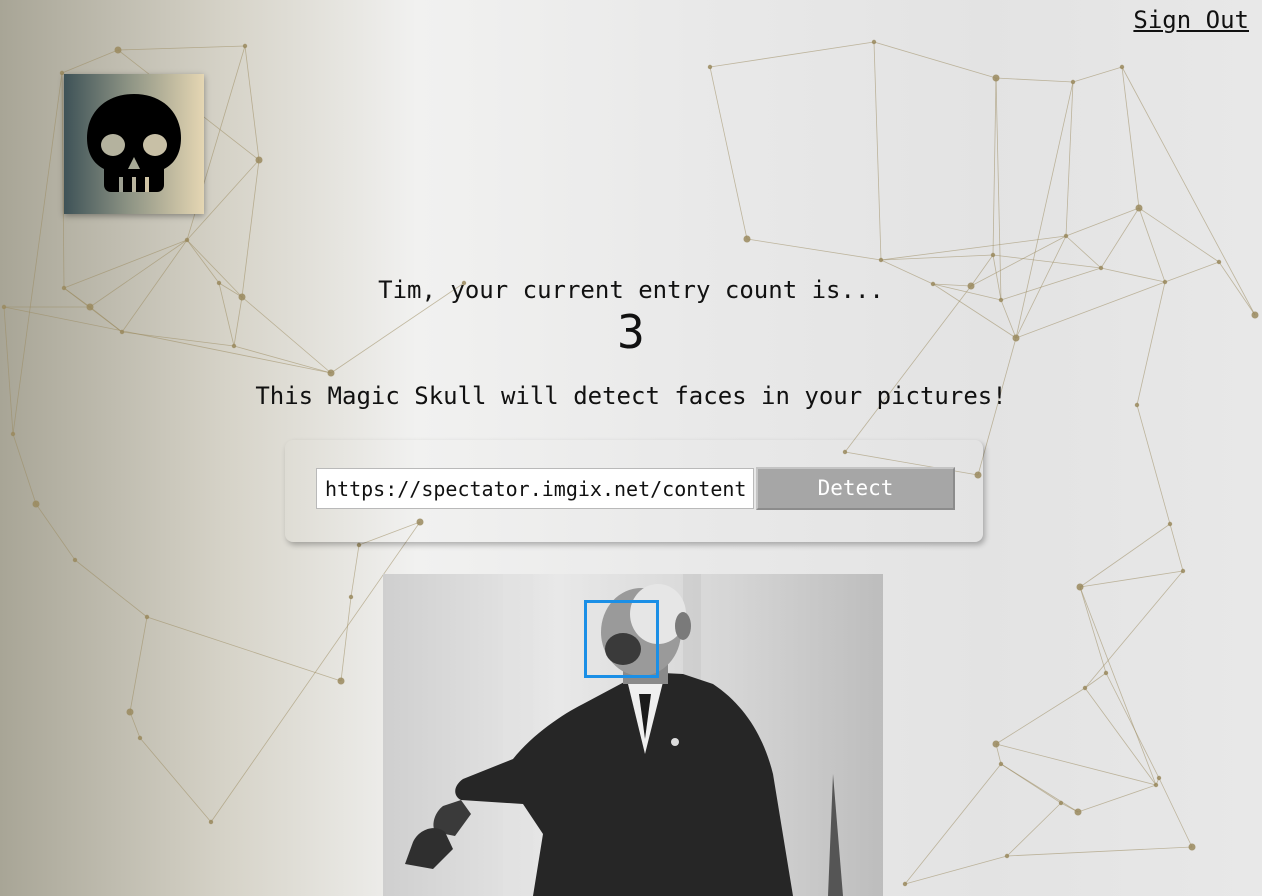 The width and height of the screenshot is (1262, 896). Describe the element at coordinates (535, 488) in the screenshot. I see `image-url-input` at that location.